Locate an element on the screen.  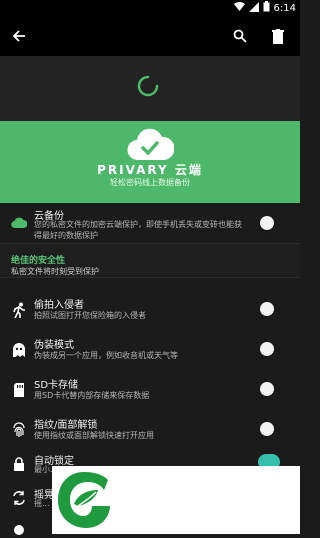
status-bar: 6:14 is located at coordinates (150, 8).